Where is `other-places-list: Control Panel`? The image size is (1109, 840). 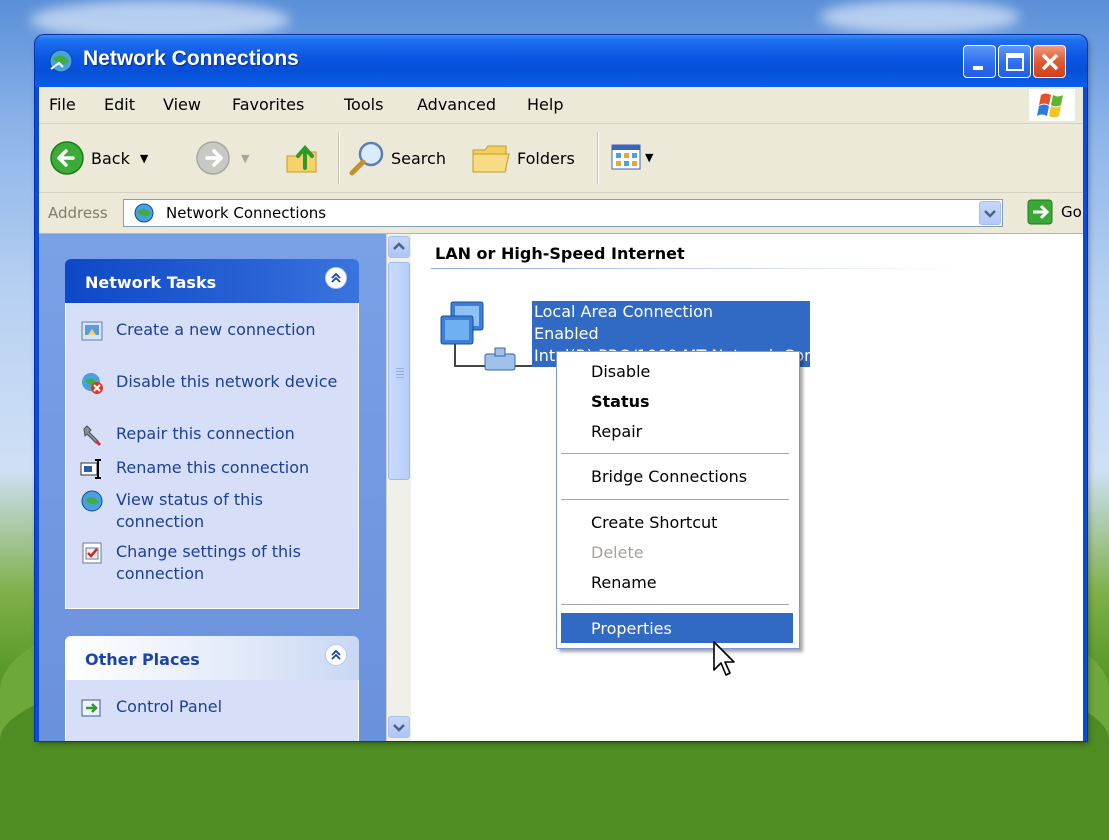 other-places-list: Control Panel is located at coordinates (212, 710).